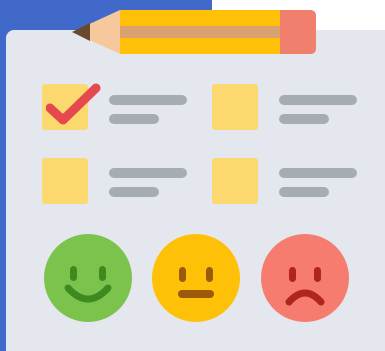  Describe the element at coordinates (88, 278) in the screenshot. I see `happy-face-icon` at that location.